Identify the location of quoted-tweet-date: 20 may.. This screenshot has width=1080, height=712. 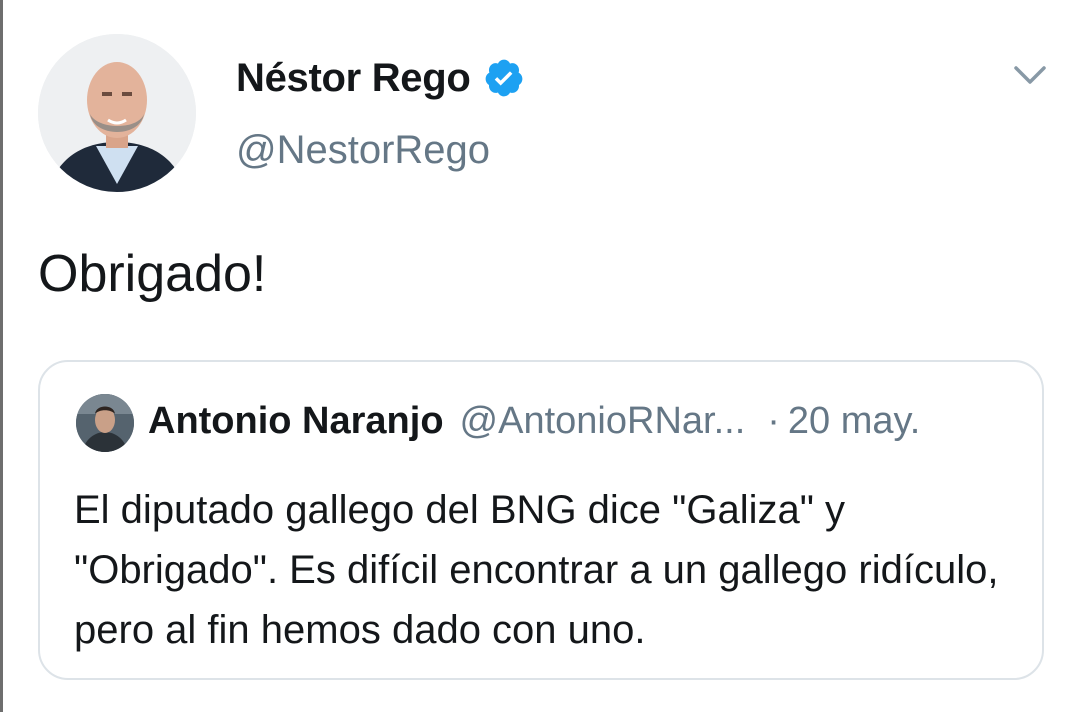
(854, 421).